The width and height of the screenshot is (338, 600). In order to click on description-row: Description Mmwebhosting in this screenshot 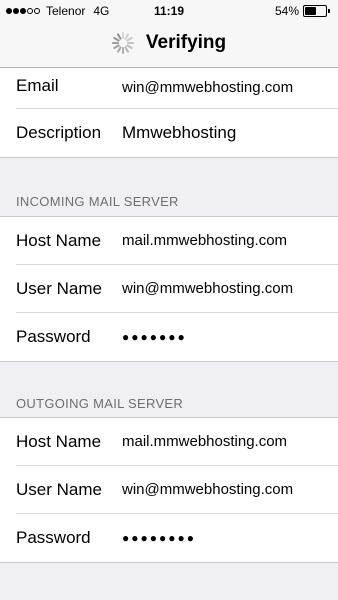, I will do `click(169, 133)`.